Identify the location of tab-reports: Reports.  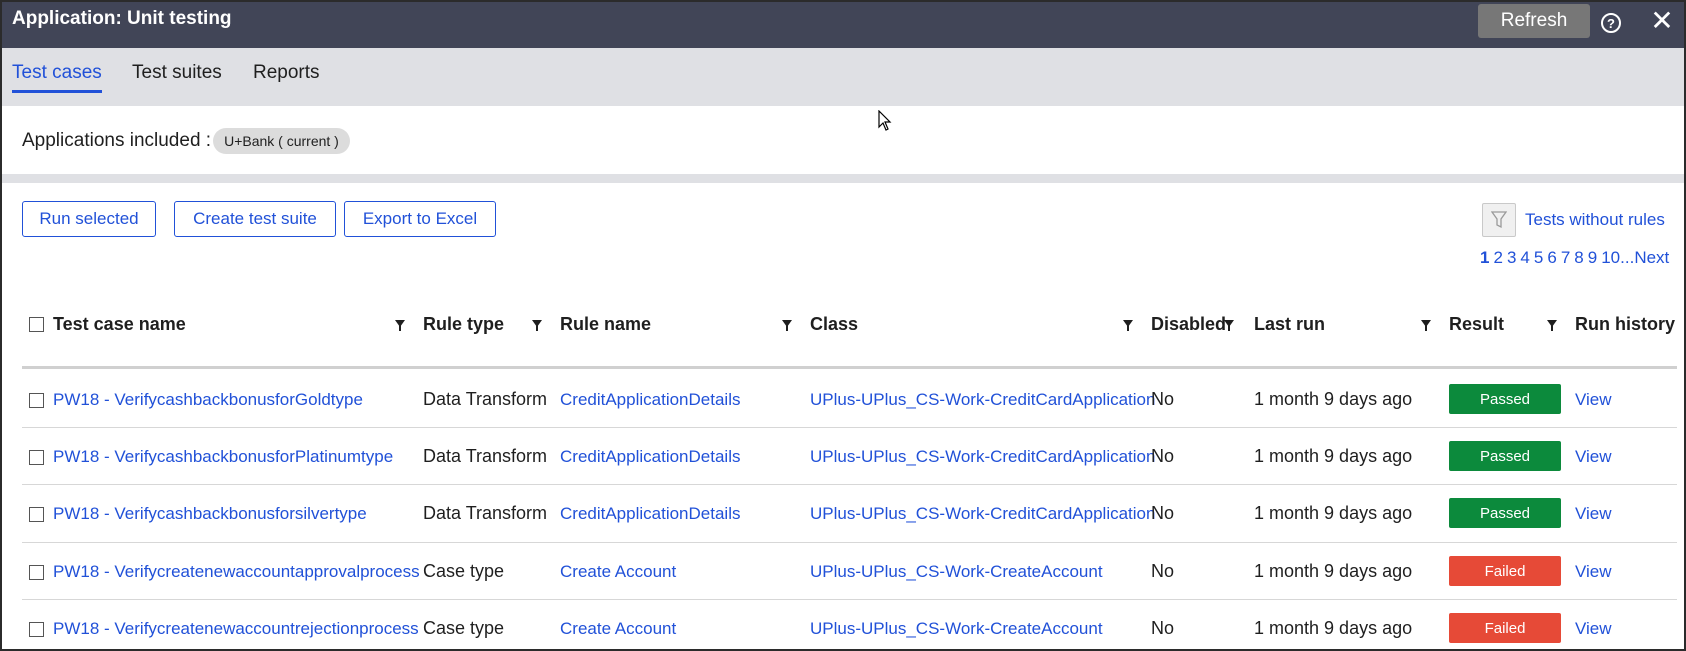
(286, 76).